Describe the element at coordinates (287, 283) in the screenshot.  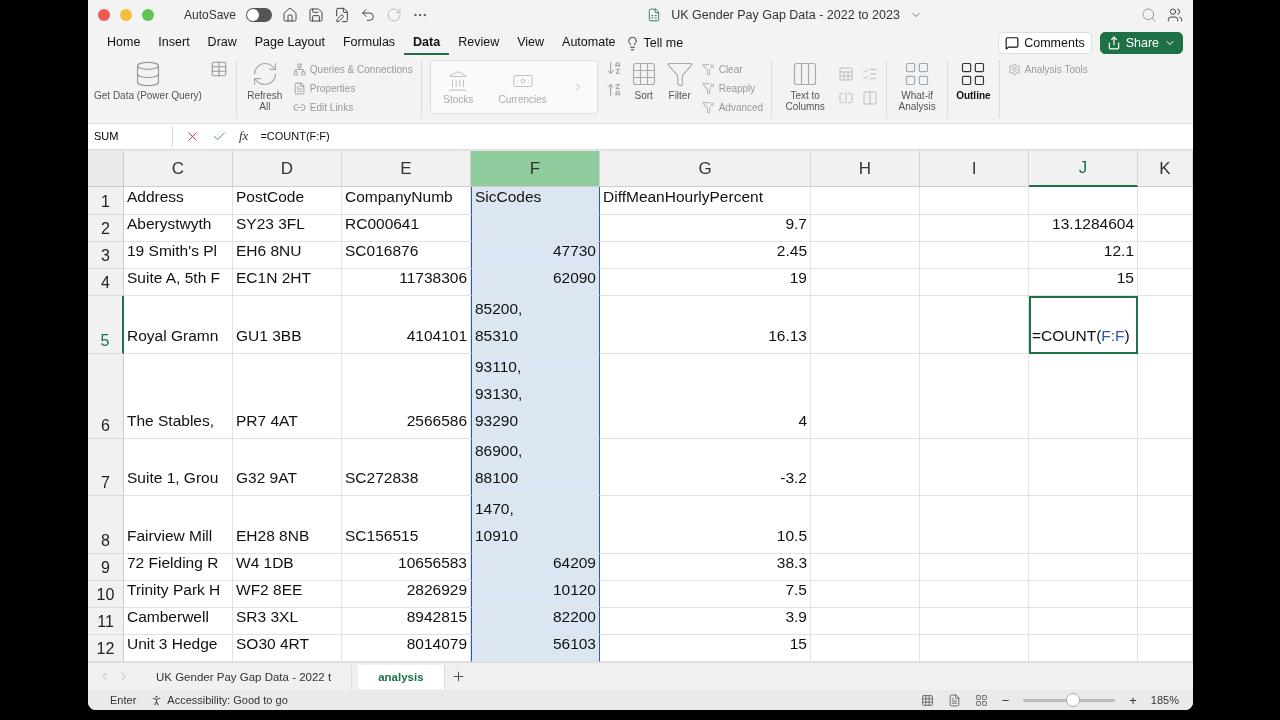
I see `table-cell: EC1N 2HT` at that location.